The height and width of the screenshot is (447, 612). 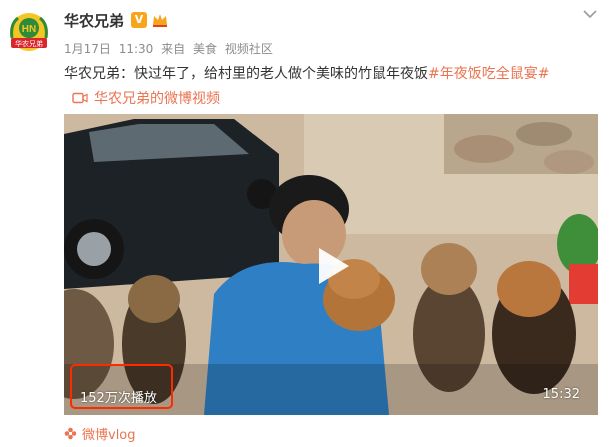 What do you see at coordinates (118, 398) in the screenshot?
I see `play-count: 152万次播放` at bounding box center [118, 398].